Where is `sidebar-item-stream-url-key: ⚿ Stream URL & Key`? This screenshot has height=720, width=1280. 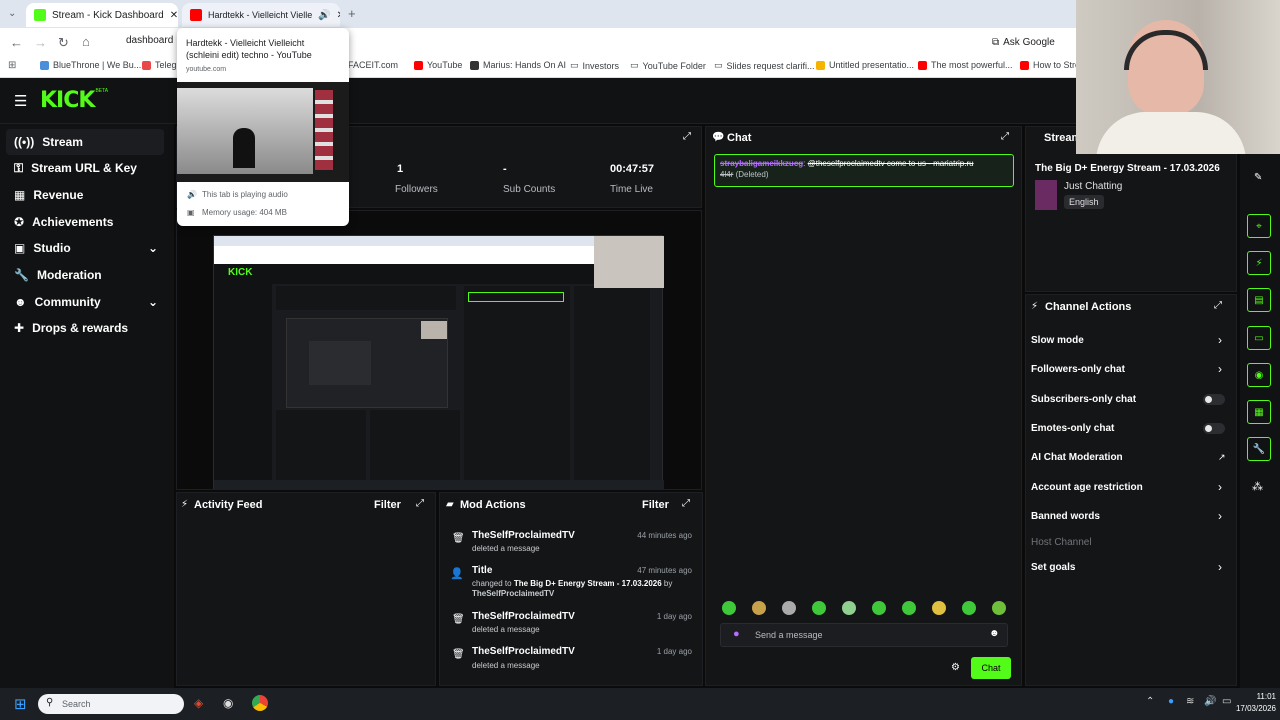 sidebar-item-stream-url-key: ⚿ Stream URL & Key is located at coordinates (85, 168).